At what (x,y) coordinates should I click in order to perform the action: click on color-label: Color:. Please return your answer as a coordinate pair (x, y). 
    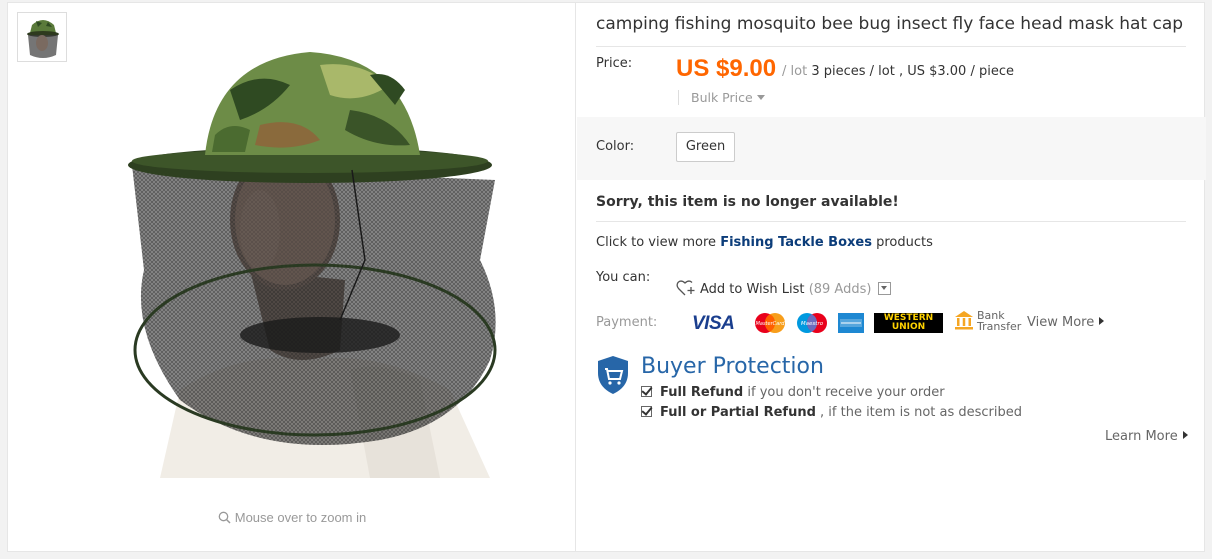
    Looking at the image, I should click on (615, 146).